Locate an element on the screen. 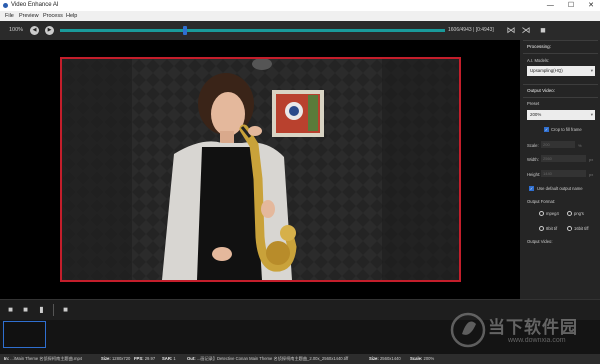 Image resolution: width=600 pixels, height=364 pixels. close-button: ✕ is located at coordinates (591, 5).